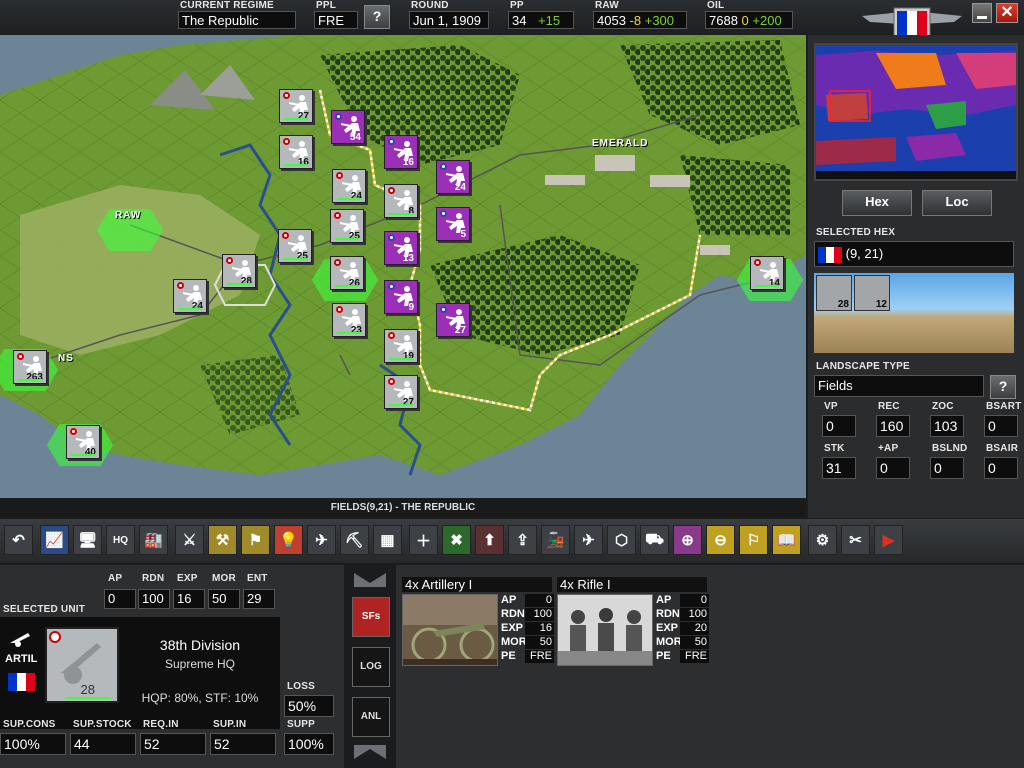 The width and height of the screenshot is (1024, 768). I want to click on hq-flag-icon: ⚑, so click(255, 540).